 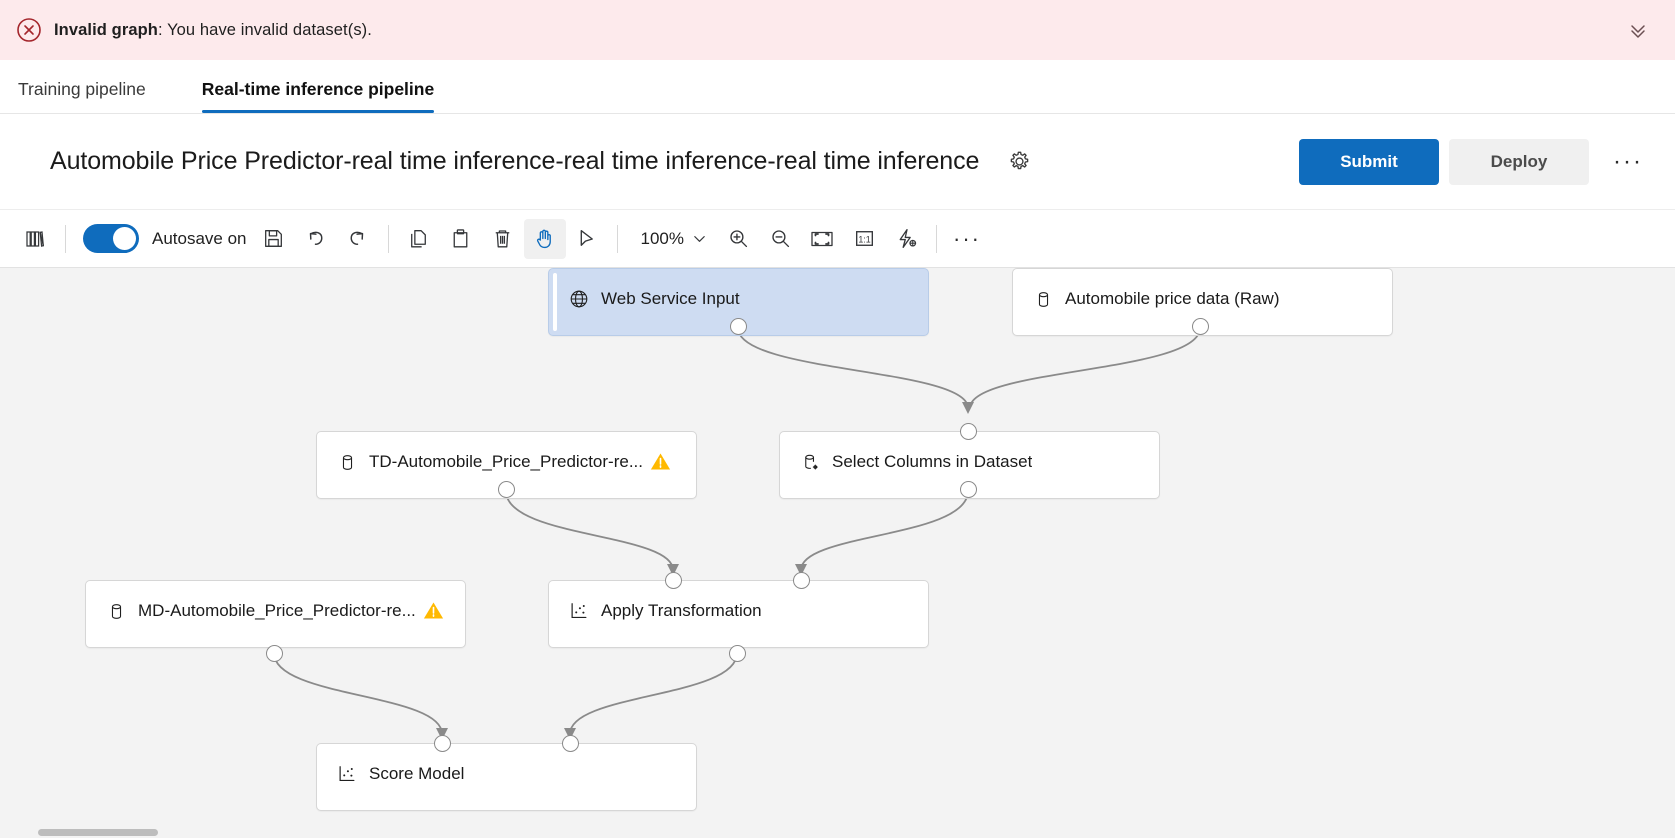 I want to click on tab-training-pipeline: Training pipeline, so click(x=93, y=96).